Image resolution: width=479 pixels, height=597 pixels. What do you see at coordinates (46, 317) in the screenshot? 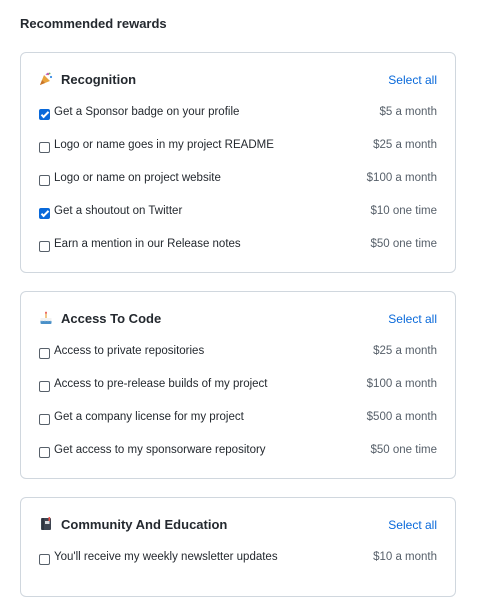
I see `cake-icon` at bounding box center [46, 317].